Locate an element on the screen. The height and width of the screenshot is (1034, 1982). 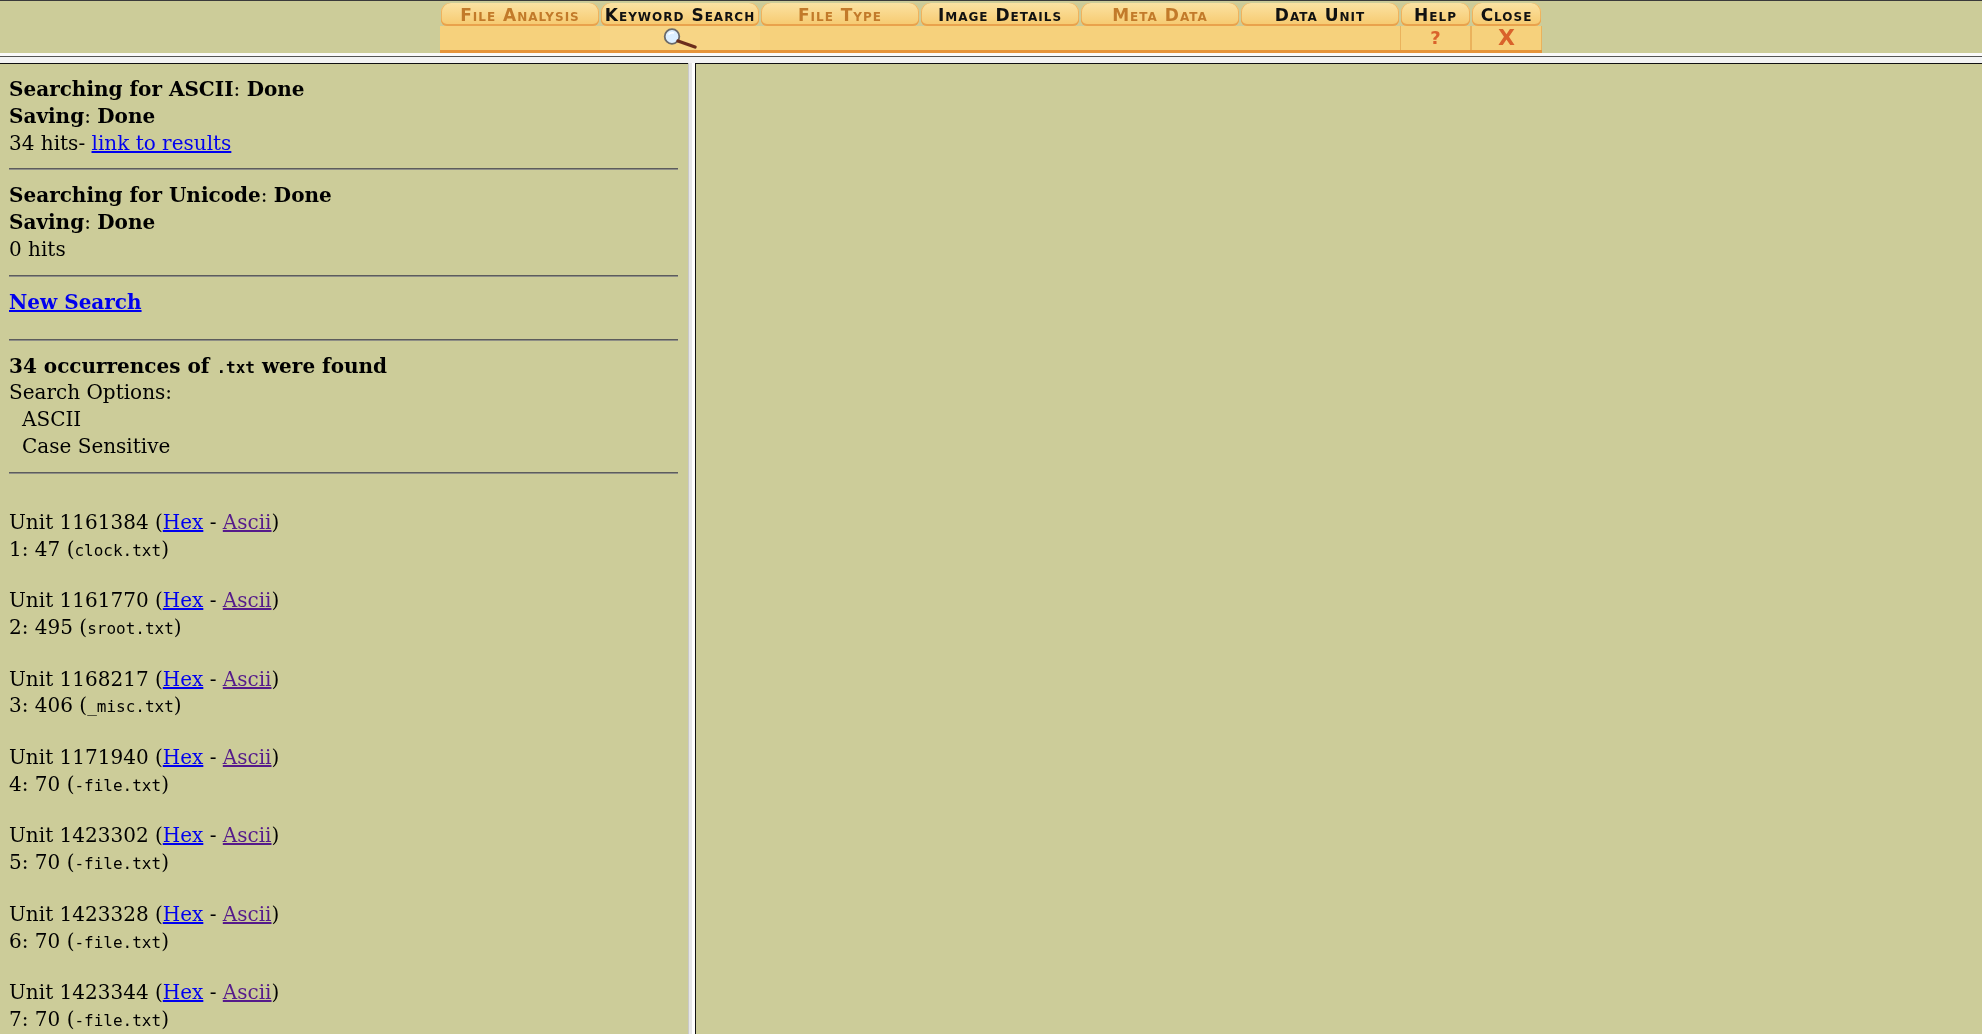
results-link: link to results is located at coordinates (161, 142).